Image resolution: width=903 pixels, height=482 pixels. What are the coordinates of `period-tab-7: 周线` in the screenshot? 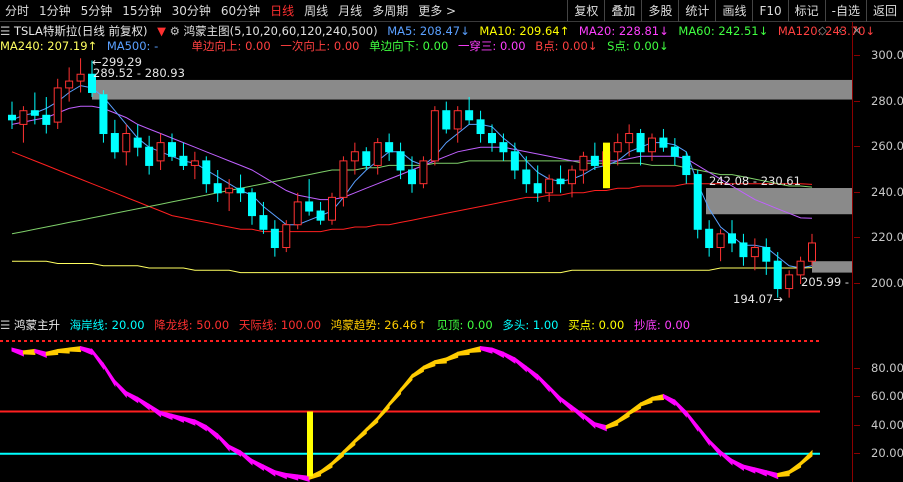 It's located at (316, 11).